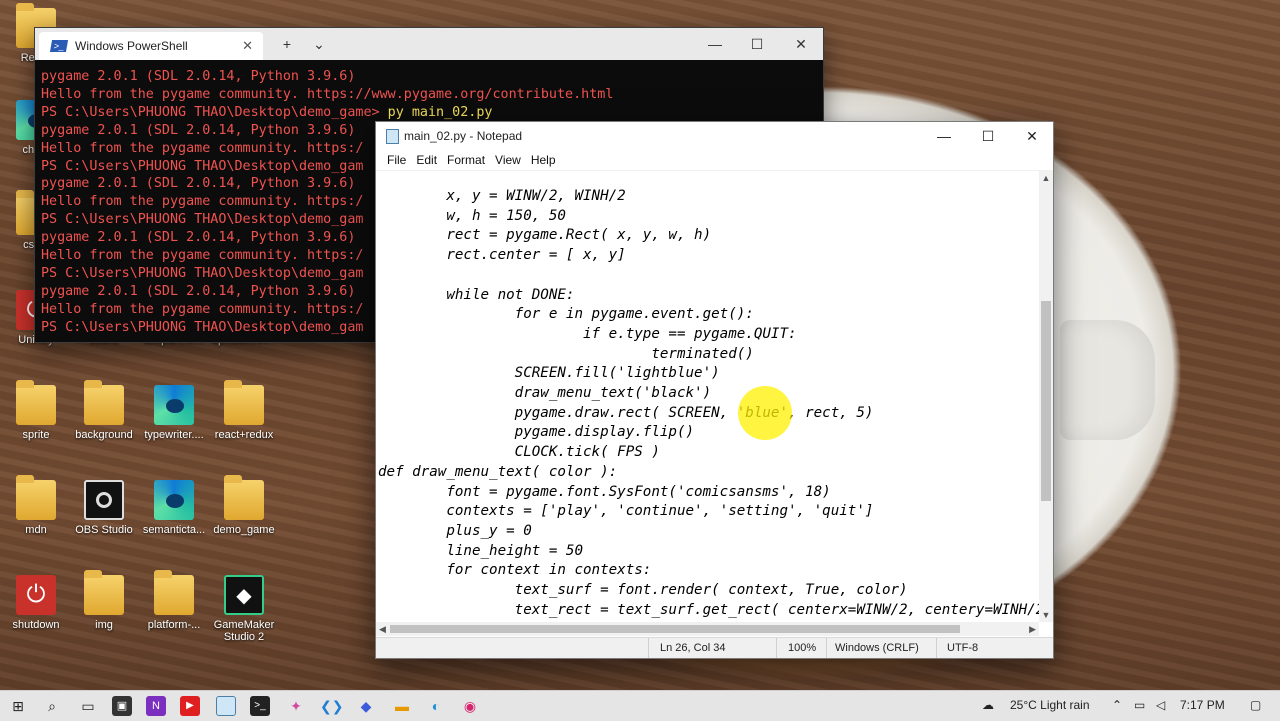  I want to click on vscode-icon: ❮❯, so click(331, 706).